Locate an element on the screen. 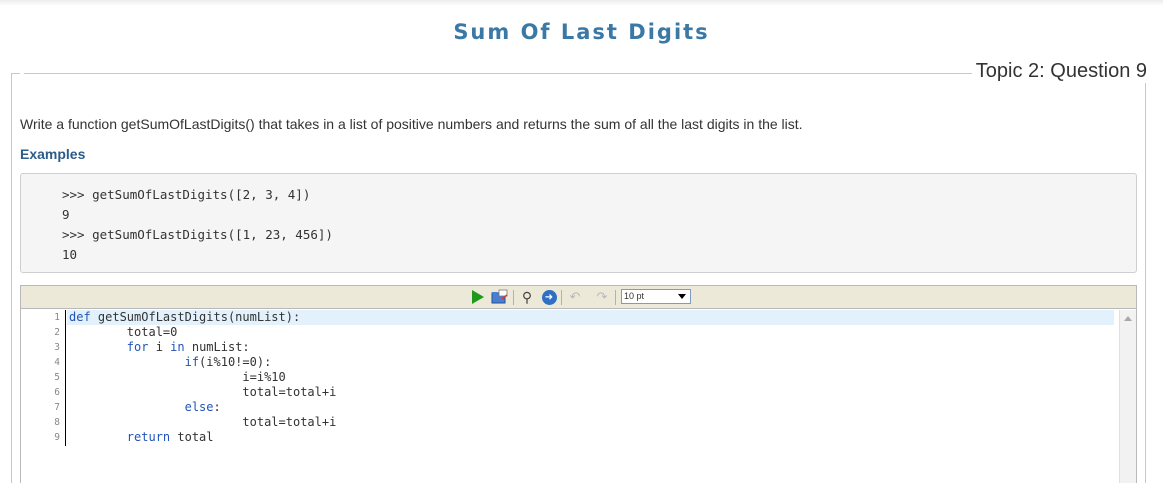 This screenshot has height=483, width=1163. editor-toolbar: ⚲ ➜ ↶ ↷ 10 pt is located at coordinates (578, 297).